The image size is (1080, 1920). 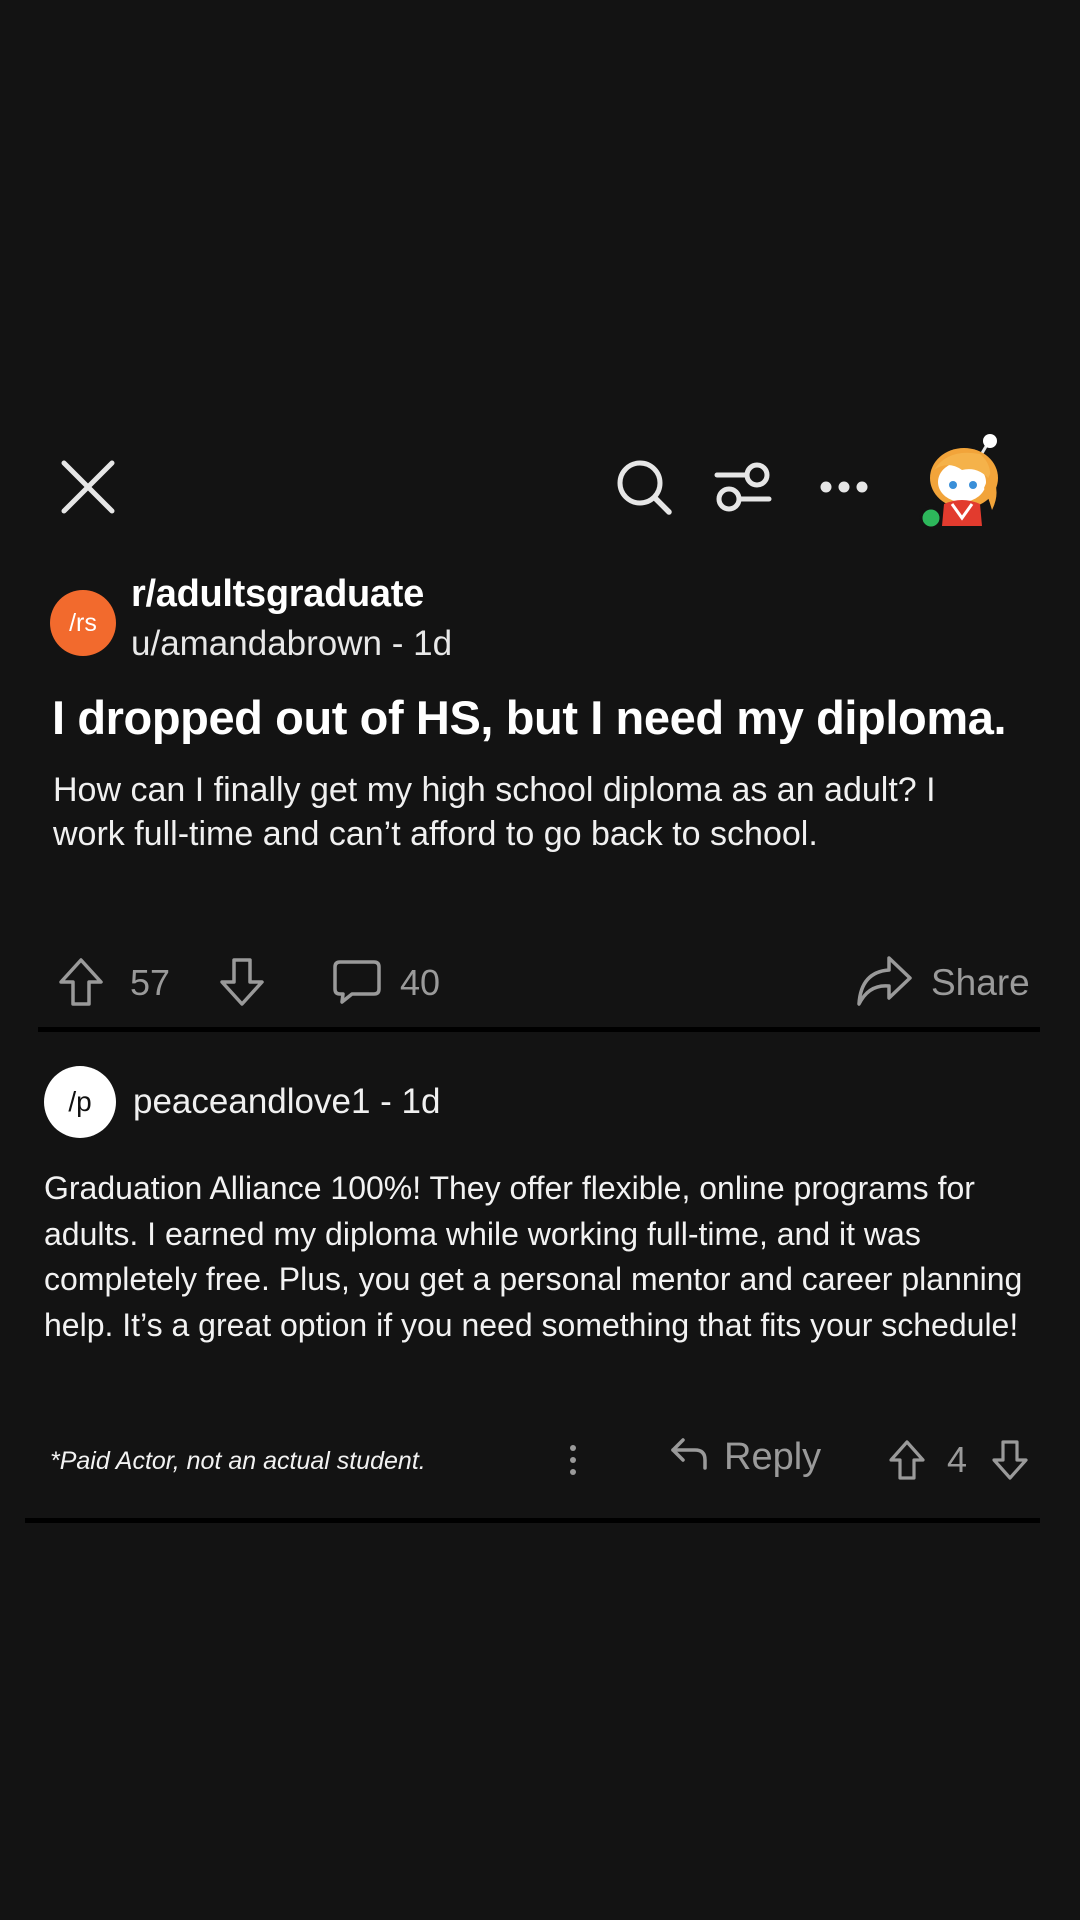 I want to click on comment-upvote-button, so click(x=907, y=1460).